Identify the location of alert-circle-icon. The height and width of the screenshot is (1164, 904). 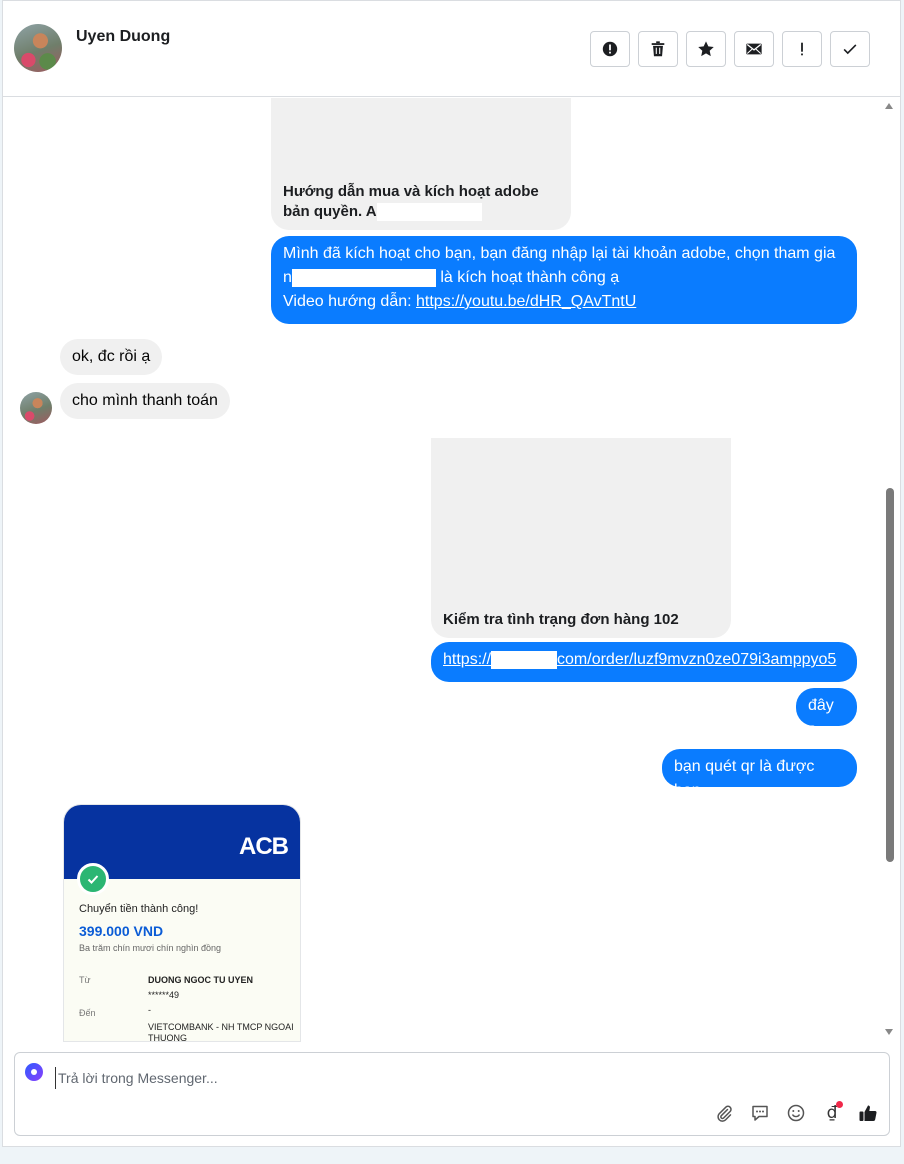
(610, 49).